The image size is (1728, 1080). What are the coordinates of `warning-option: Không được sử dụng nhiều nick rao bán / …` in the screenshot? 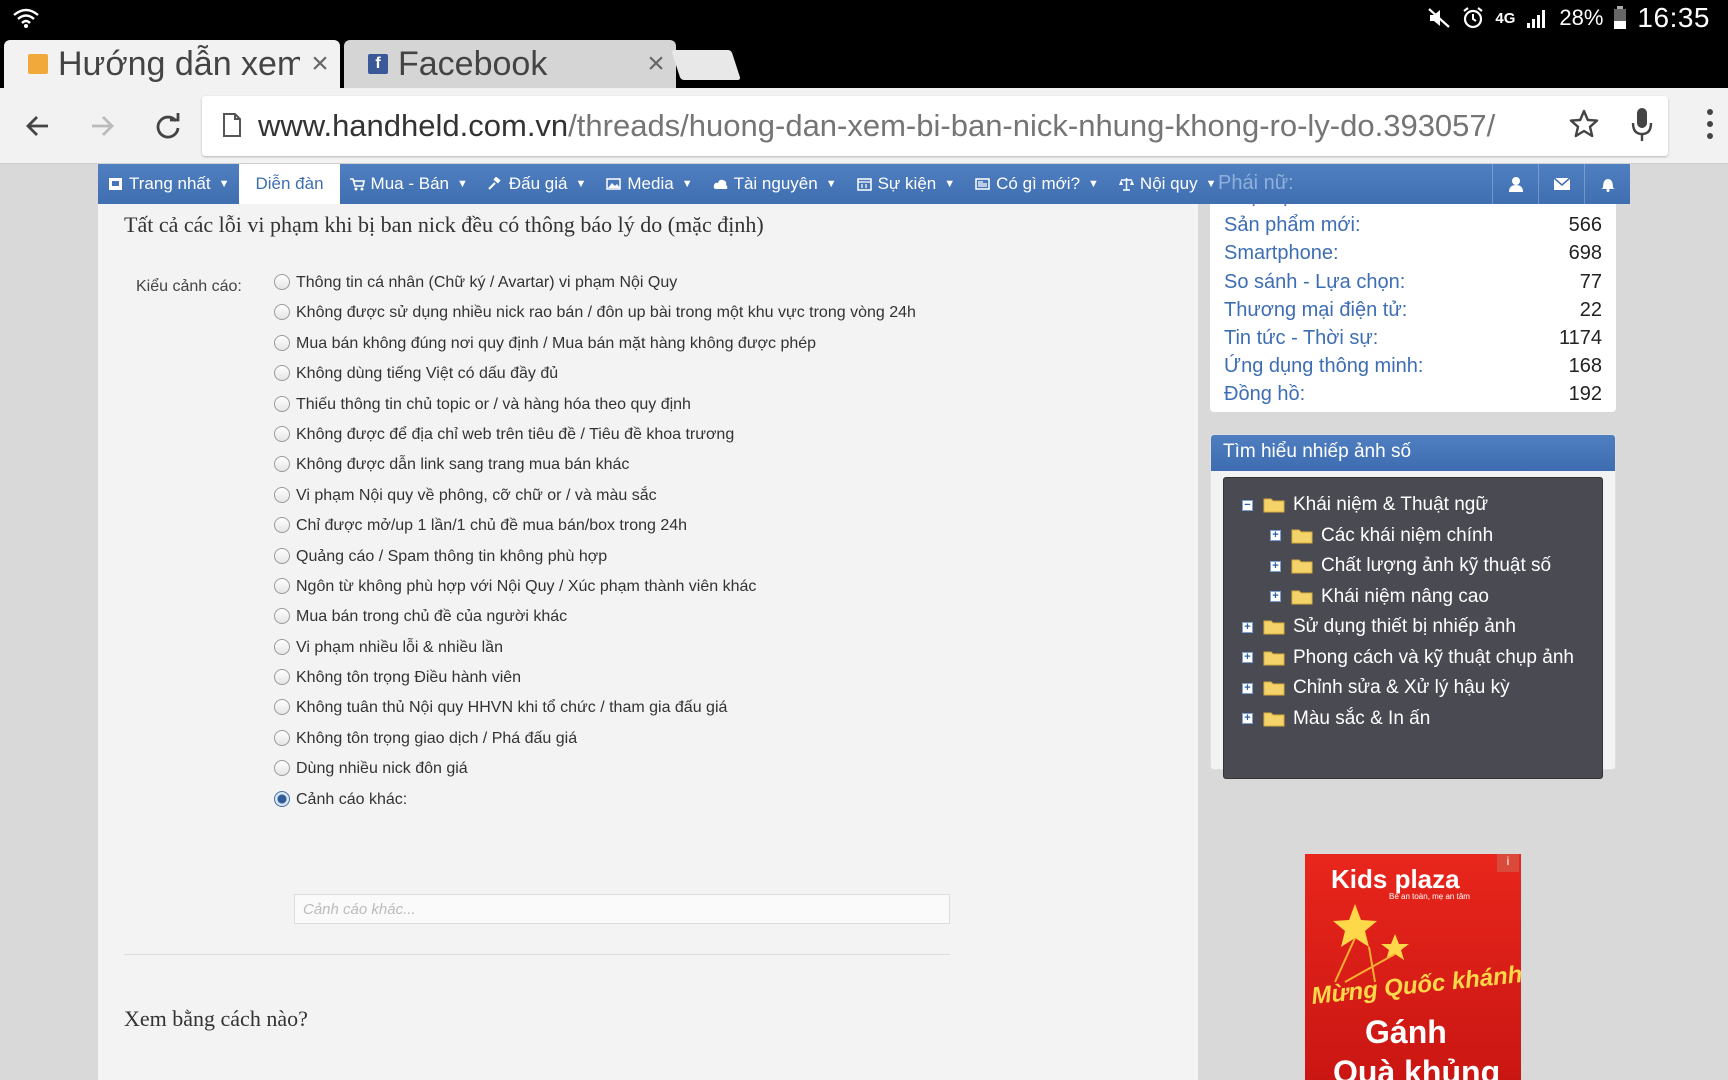 It's located at (674, 313).